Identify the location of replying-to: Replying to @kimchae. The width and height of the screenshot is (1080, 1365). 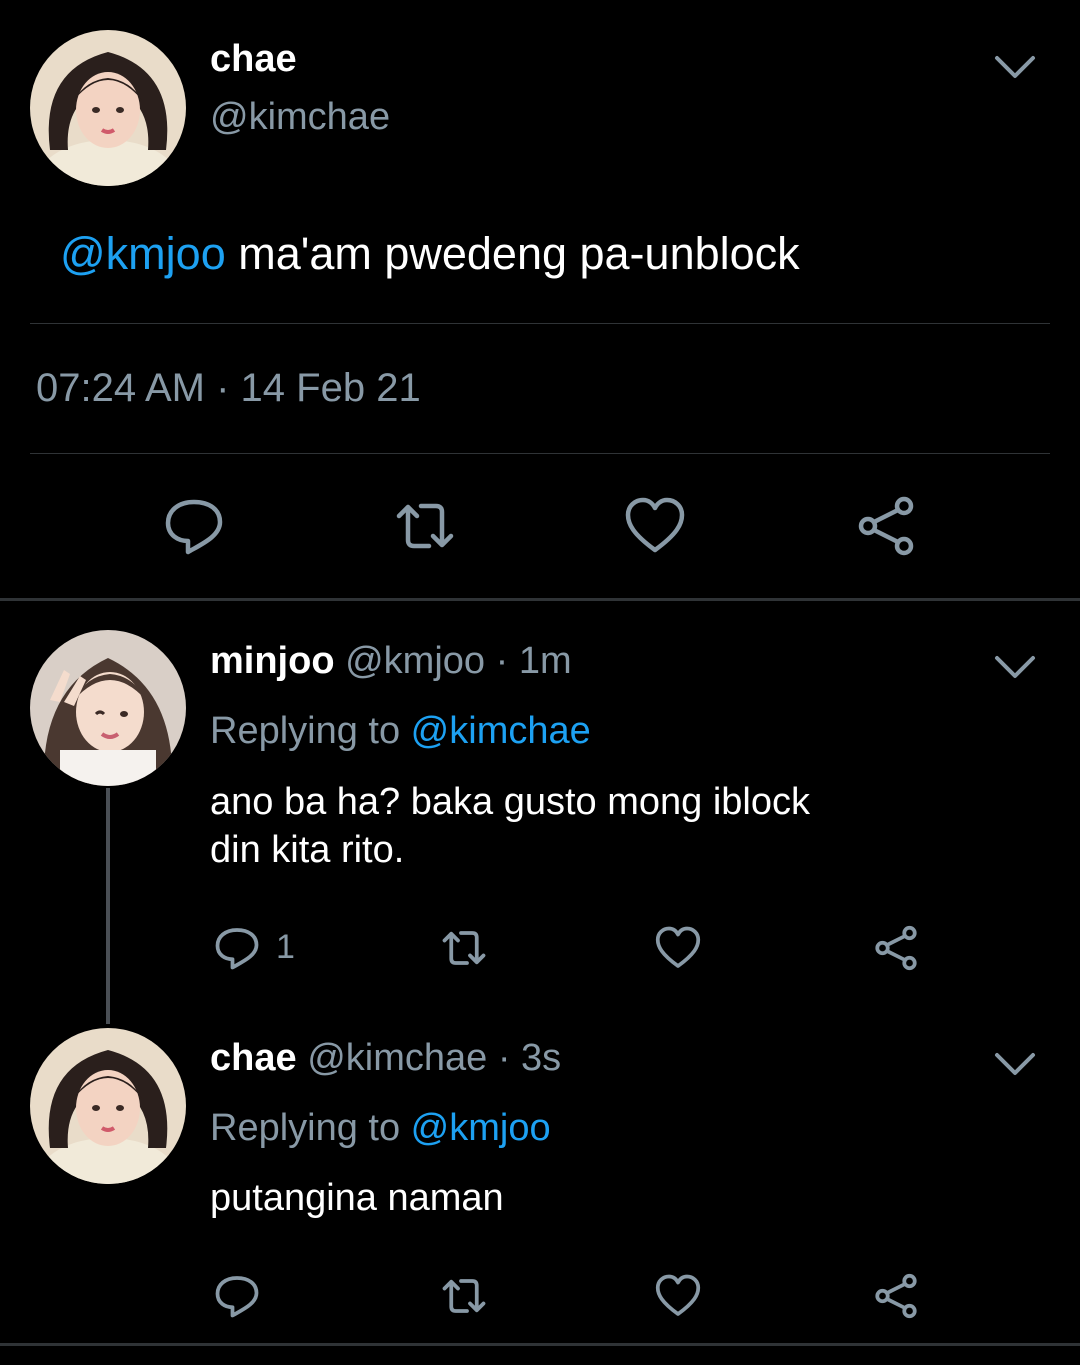
(400, 731).